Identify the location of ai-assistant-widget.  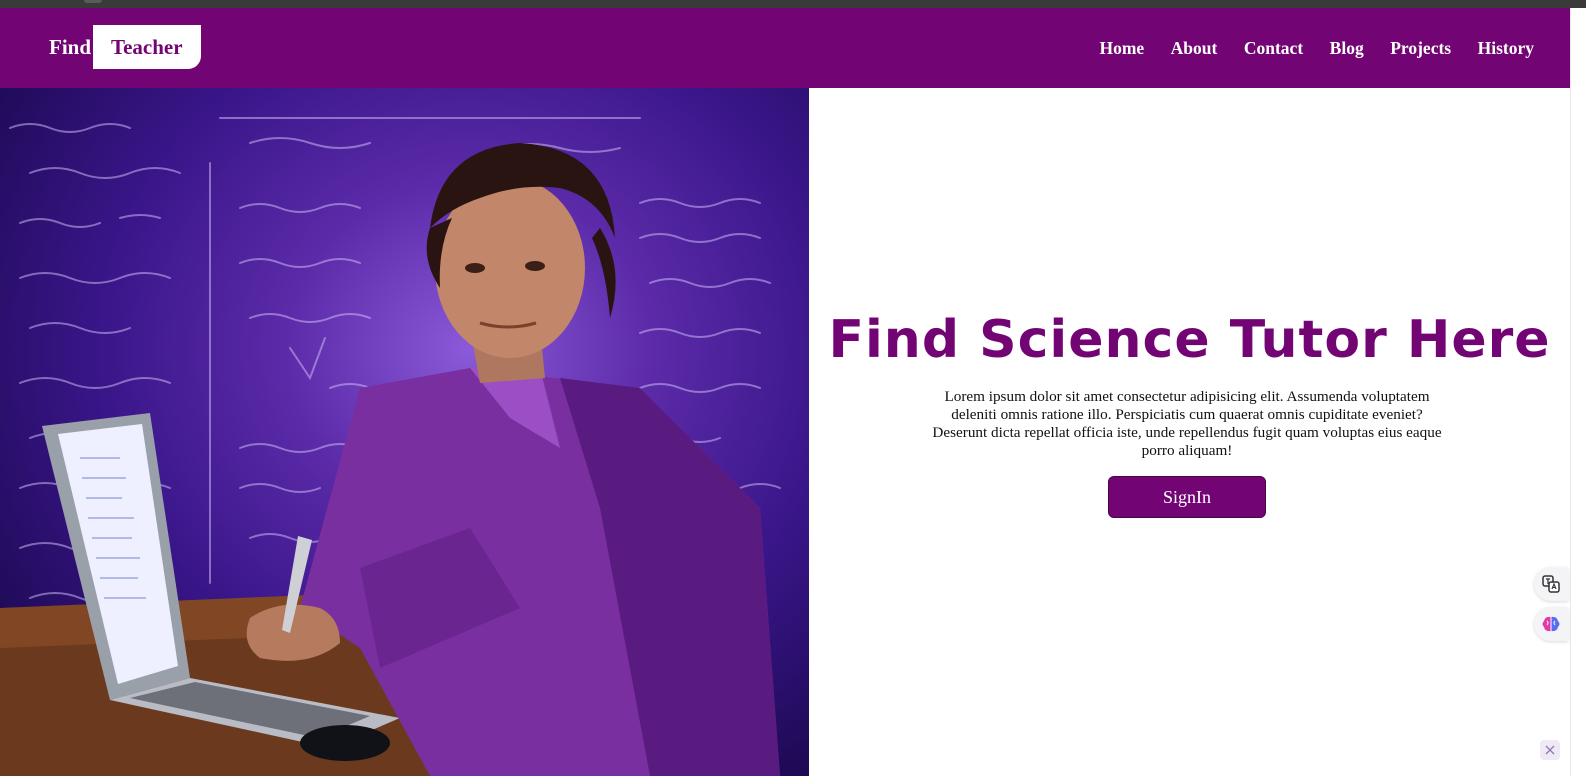
(1551, 624).